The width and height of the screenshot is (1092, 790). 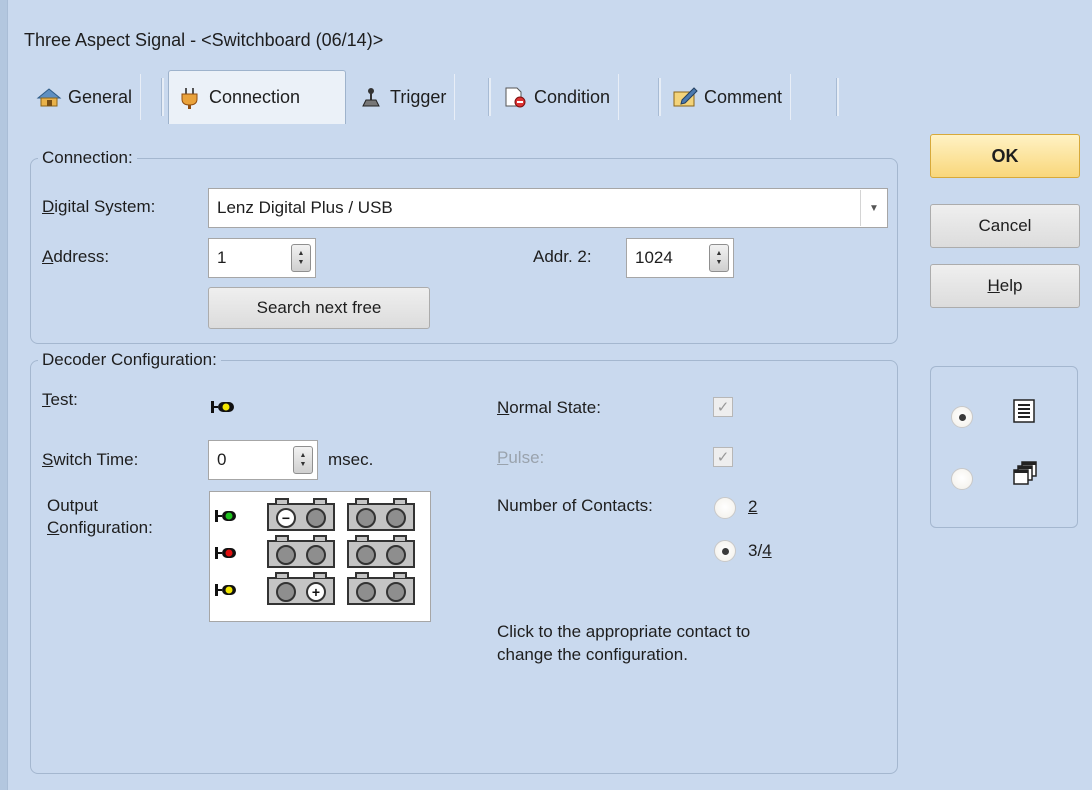 I want to click on plus-contact-icon: +, so click(x=316, y=592).